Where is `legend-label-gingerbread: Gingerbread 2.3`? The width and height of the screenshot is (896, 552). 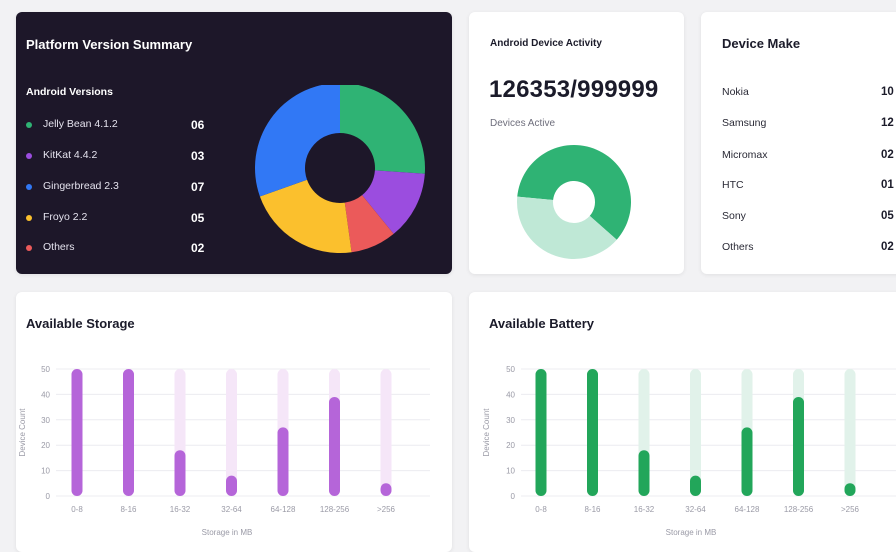
legend-label-gingerbread: Gingerbread 2.3 is located at coordinates (81, 186).